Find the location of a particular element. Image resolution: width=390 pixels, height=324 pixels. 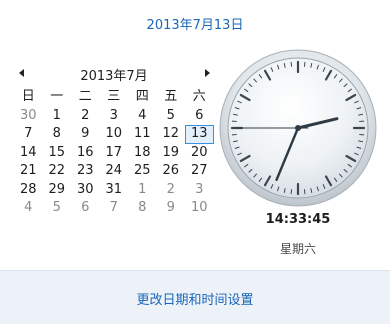

calendar-day: 31 is located at coordinates (114, 190).